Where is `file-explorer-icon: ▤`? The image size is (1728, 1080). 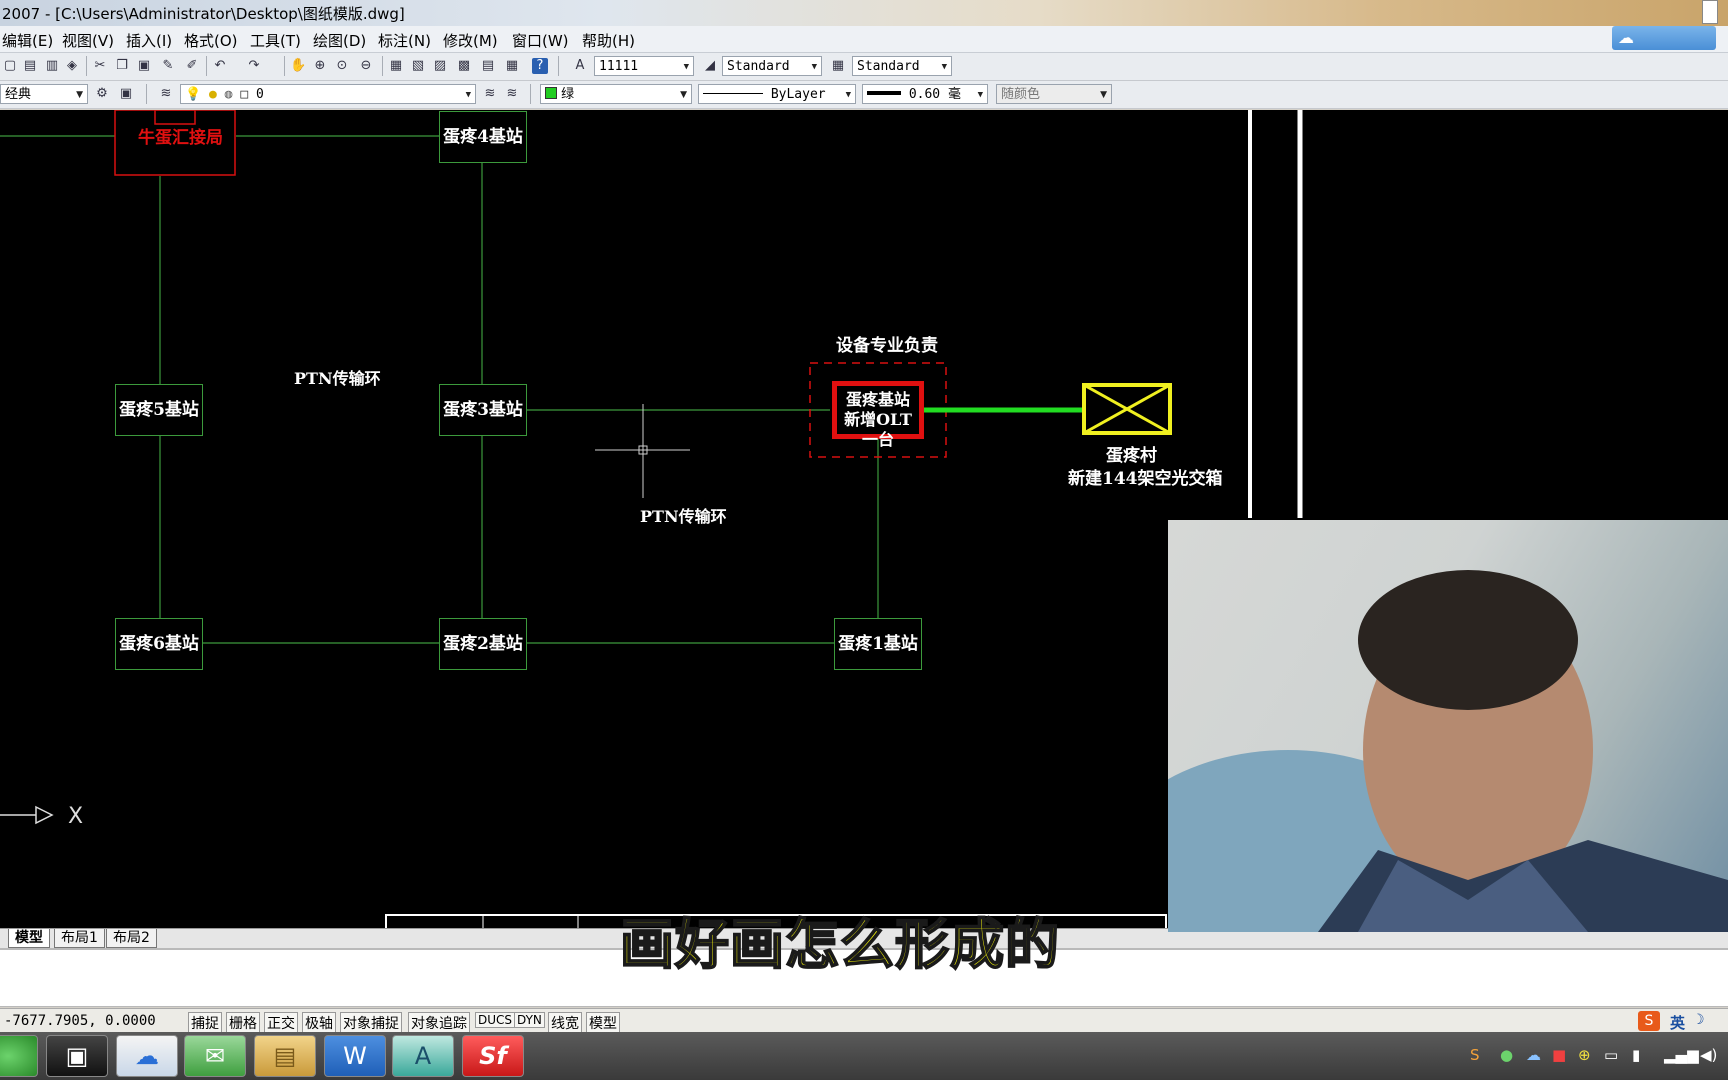 file-explorer-icon: ▤ is located at coordinates (285, 1056).